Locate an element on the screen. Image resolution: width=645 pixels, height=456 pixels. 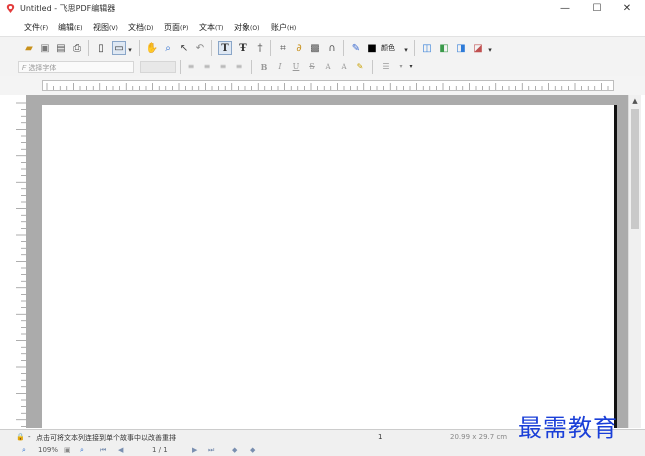
color-label: 颜色 is located at coordinates (388, 48).